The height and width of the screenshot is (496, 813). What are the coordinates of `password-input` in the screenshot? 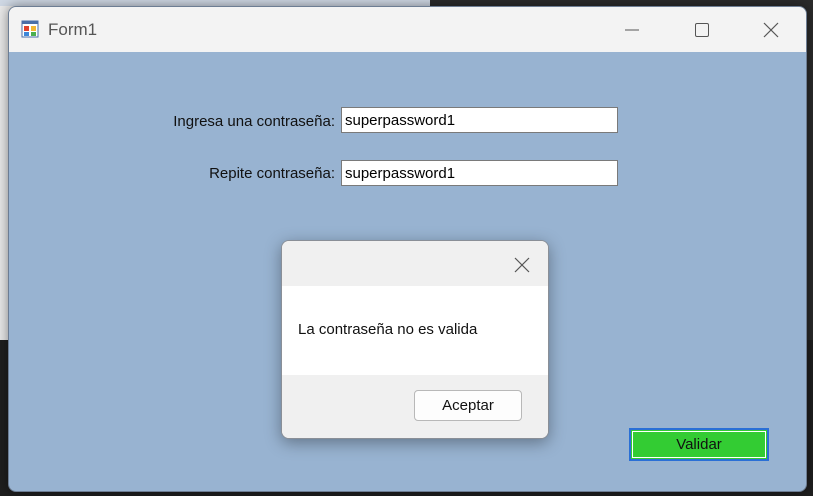 It's located at (479, 120).